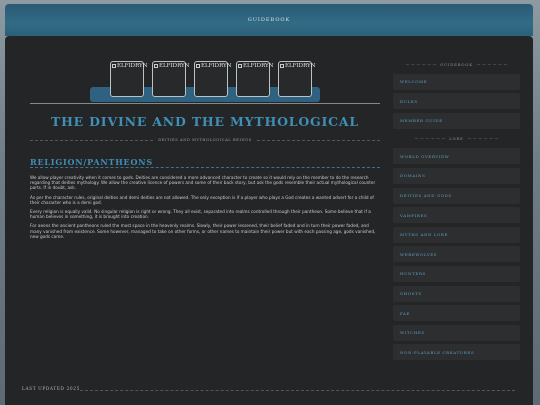  I want to click on sidebar-item-werewolves: WEREWOLVES, so click(456, 254).